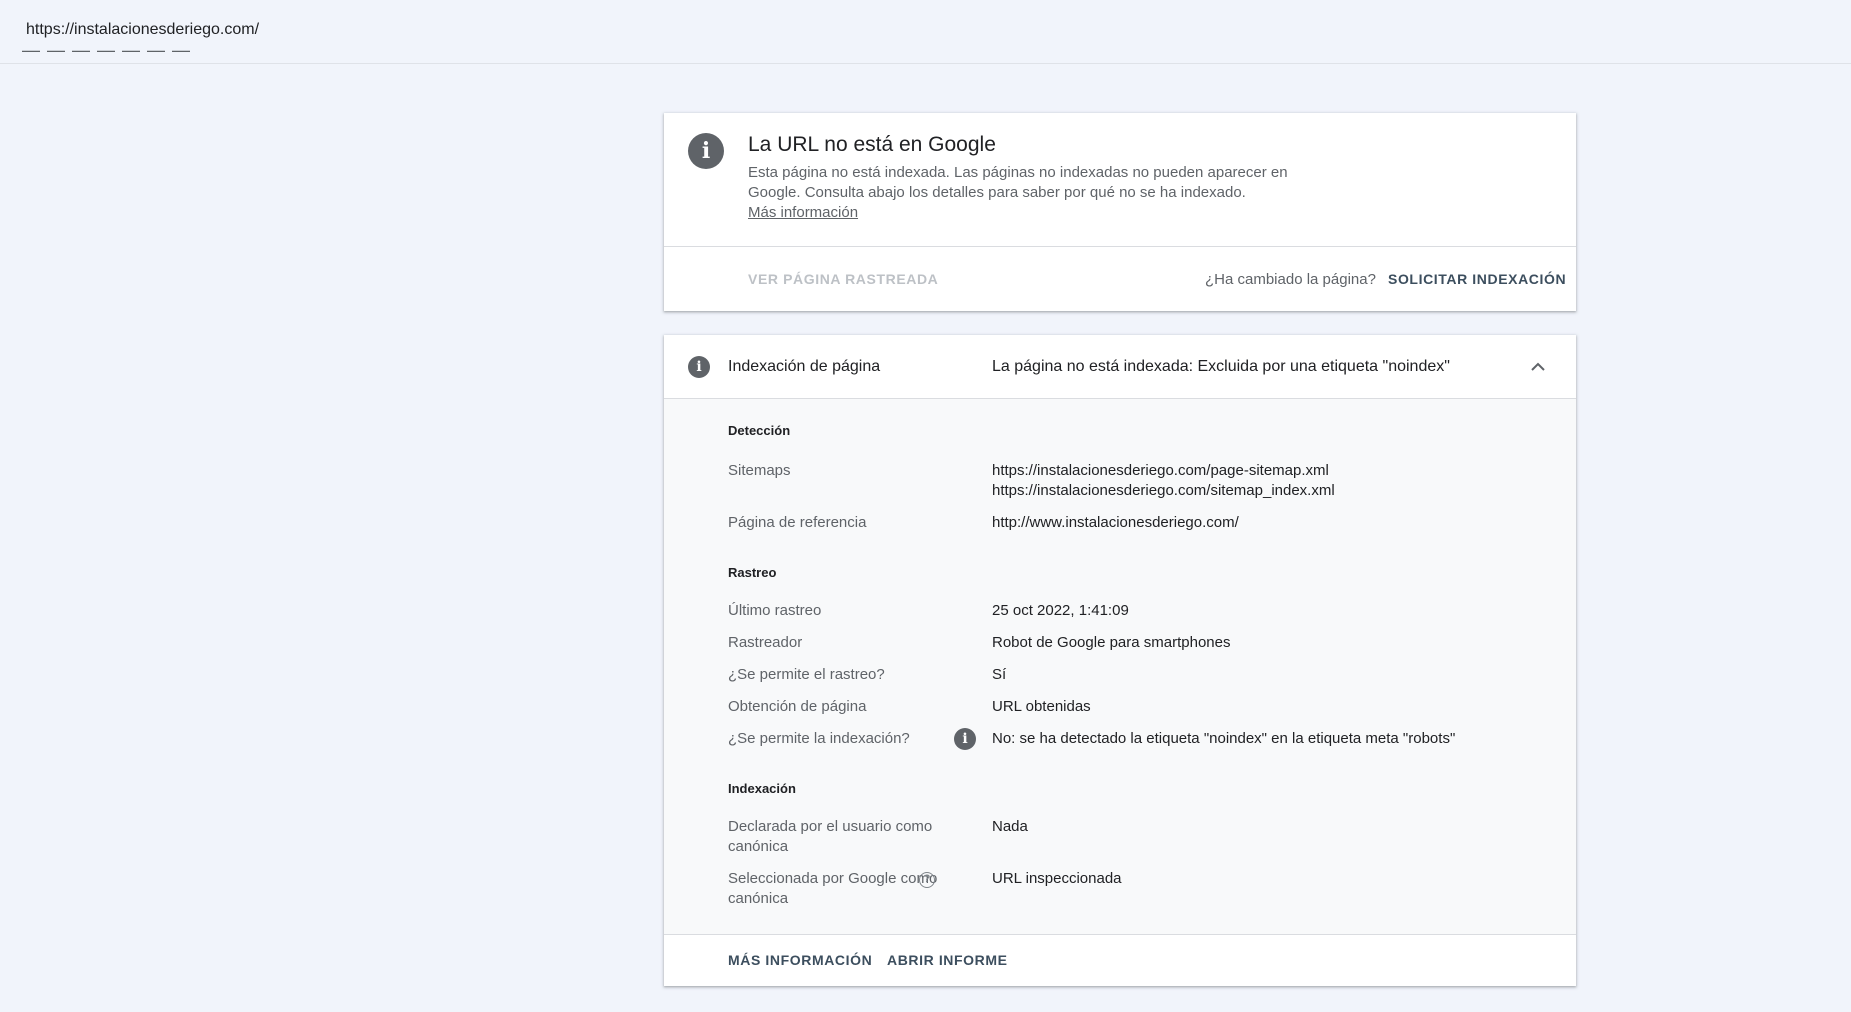  What do you see at coordinates (143, 29) in the screenshot?
I see `inspected-url: https://instalacionesderiego.com/` at bounding box center [143, 29].